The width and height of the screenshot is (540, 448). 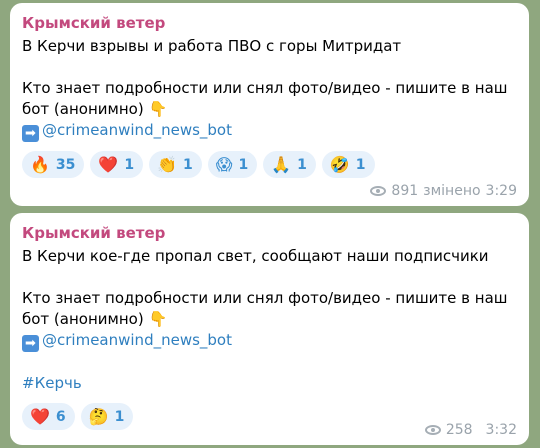 I want to click on message-meta: 891 змінено 3:29, so click(x=443, y=191).